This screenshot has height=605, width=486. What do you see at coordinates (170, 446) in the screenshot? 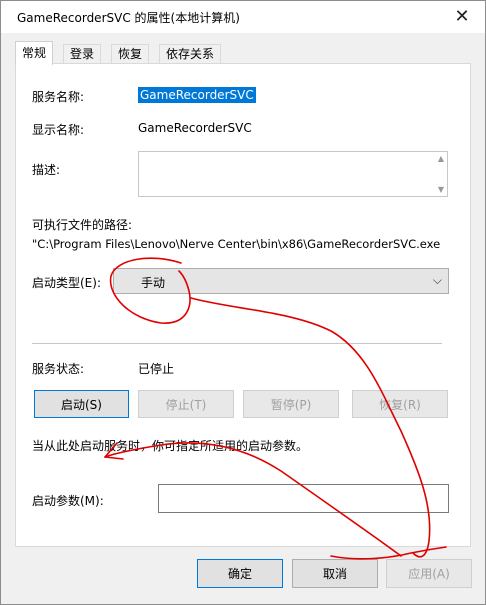
I see `start-params-hint: 当从此处启动服务时，你可指定所适用的启动参数。` at bounding box center [170, 446].